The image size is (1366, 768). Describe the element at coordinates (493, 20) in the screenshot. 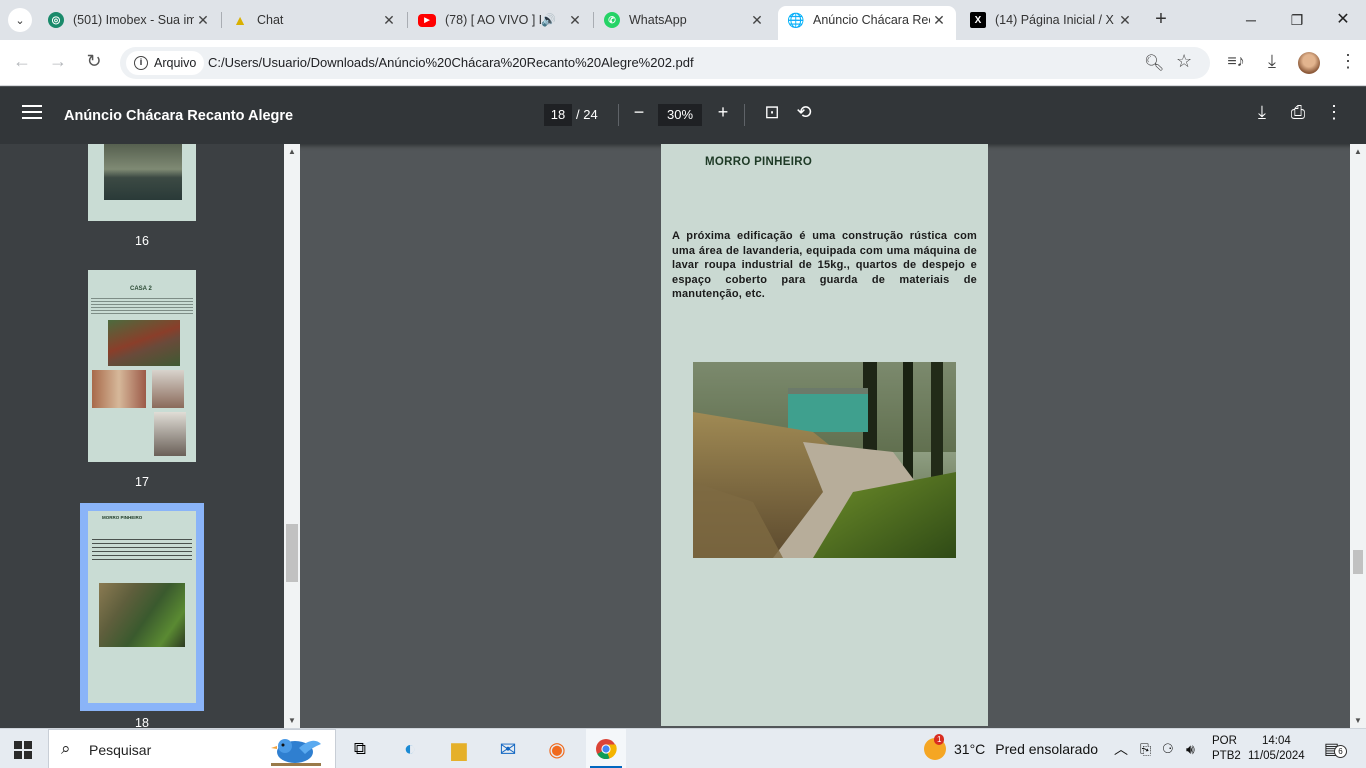

I see `tab-title: (78) [ AO VIVO ] L` at that location.